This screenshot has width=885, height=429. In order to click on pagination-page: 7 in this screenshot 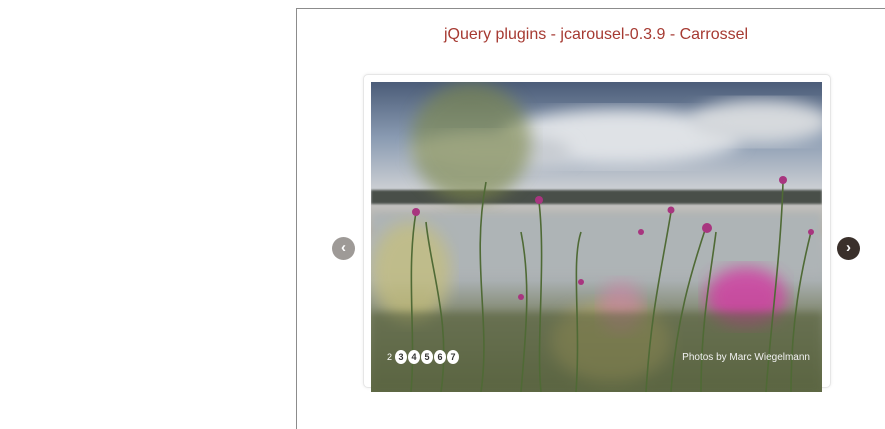, I will do `click(453, 357)`.